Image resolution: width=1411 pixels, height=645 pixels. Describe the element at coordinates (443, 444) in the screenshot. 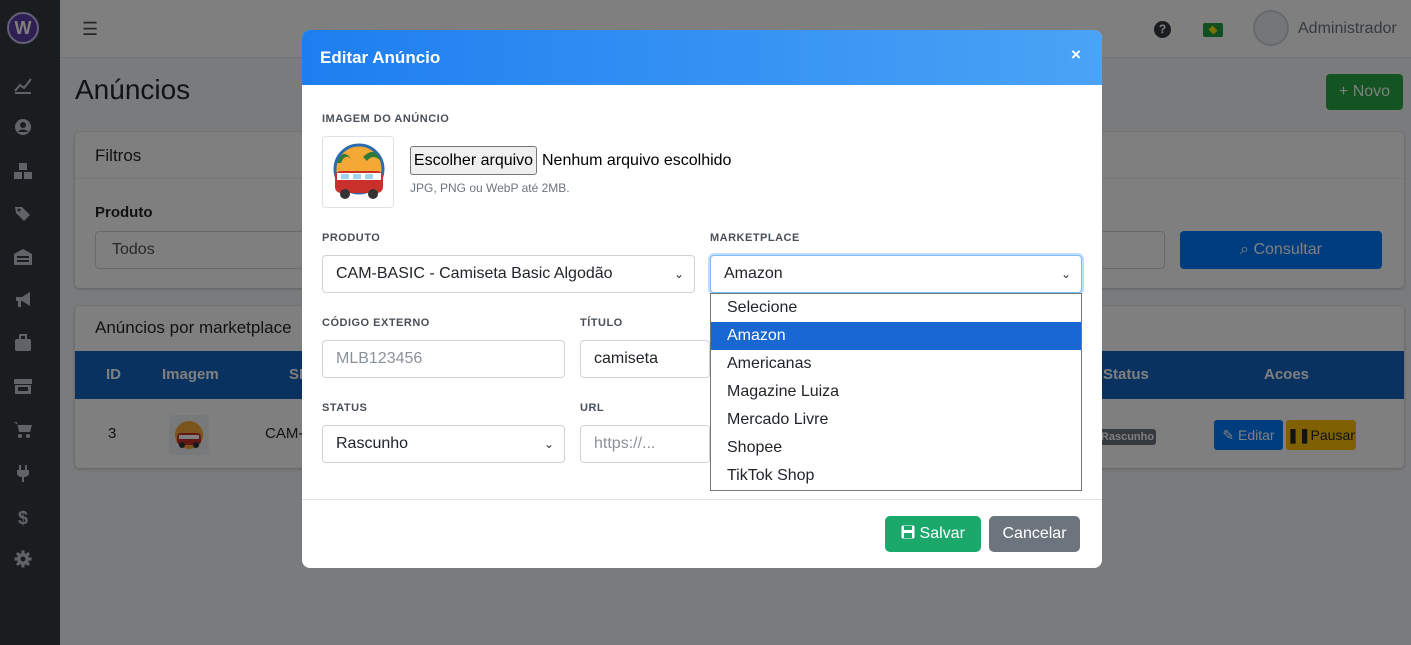

I see `status-select: Rascunho ⌄` at that location.